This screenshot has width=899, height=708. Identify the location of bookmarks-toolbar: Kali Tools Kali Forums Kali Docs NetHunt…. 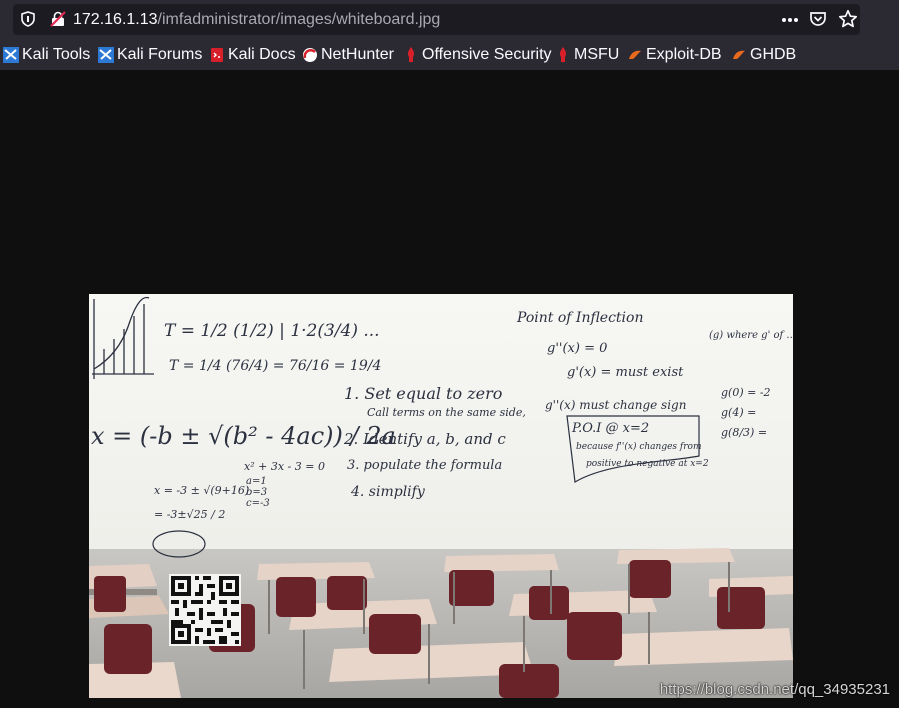
(449, 55).